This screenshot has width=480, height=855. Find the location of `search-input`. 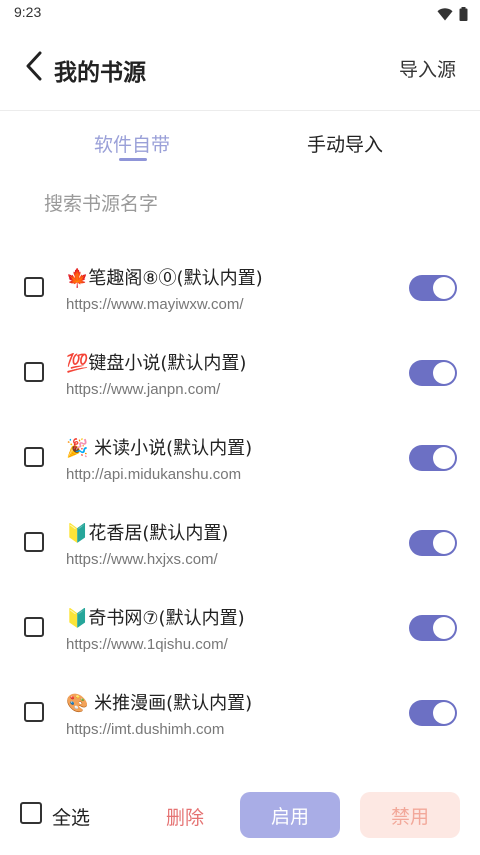

search-input is located at coordinates (244, 204).